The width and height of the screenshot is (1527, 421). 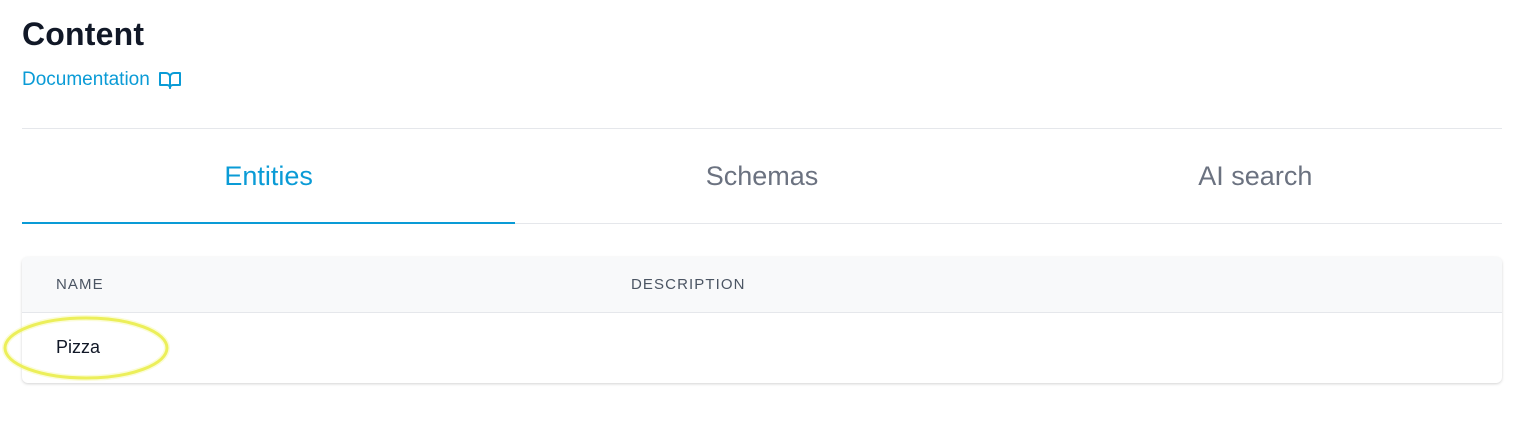 I want to click on documentation-link-label: Documentation, so click(x=86, y=79).